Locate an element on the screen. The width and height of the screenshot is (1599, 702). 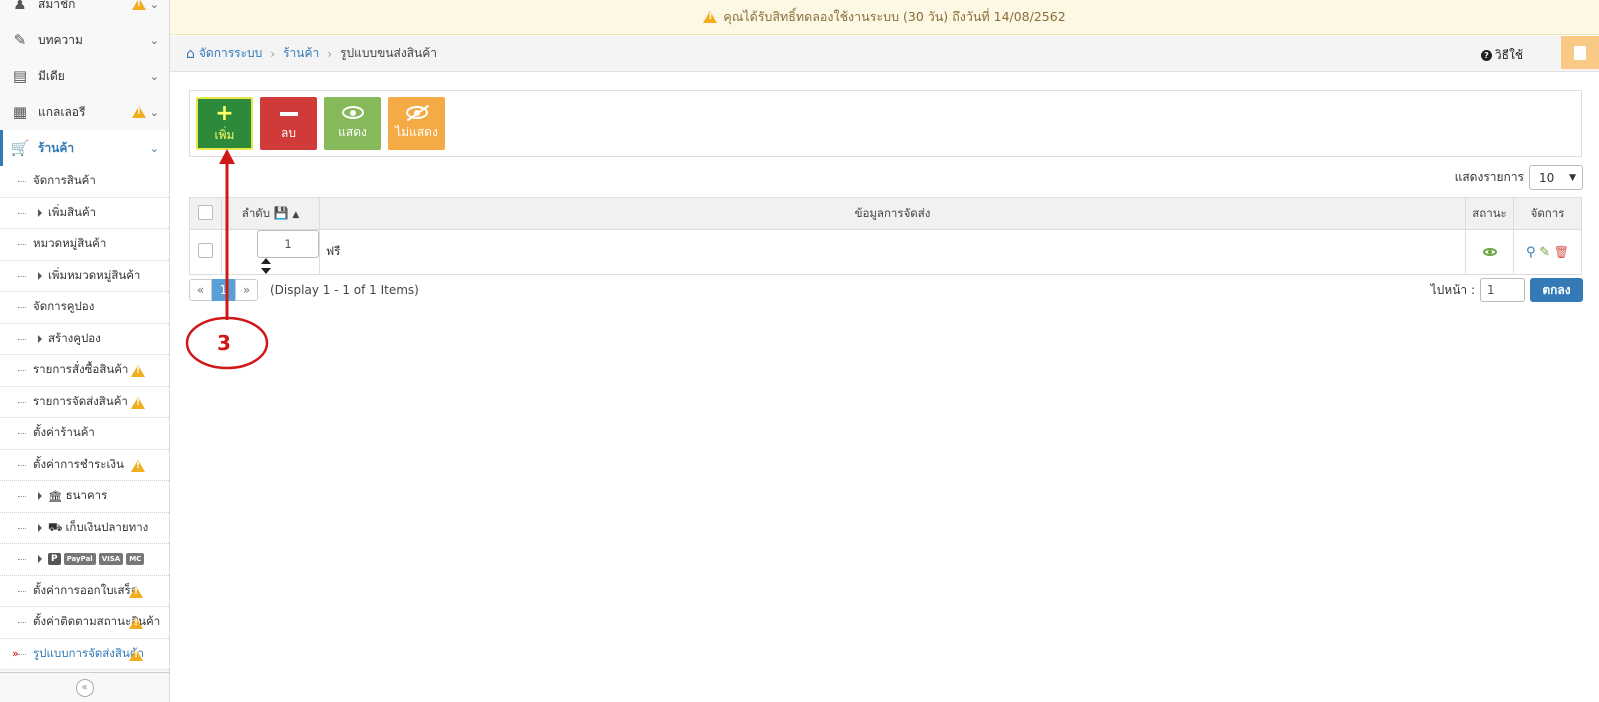
chevron-right-icon: › is located at coordinates (273, 53).